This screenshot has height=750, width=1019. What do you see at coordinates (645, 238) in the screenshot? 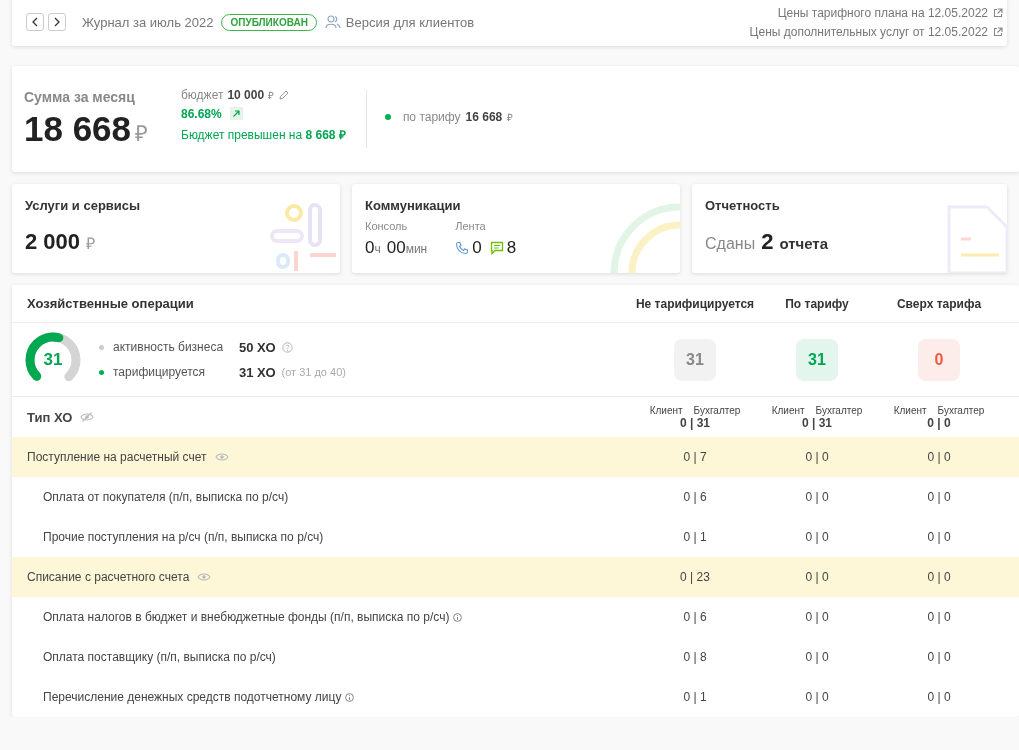
I see `card-decoration-drawing` at bounding box center [645, 238].